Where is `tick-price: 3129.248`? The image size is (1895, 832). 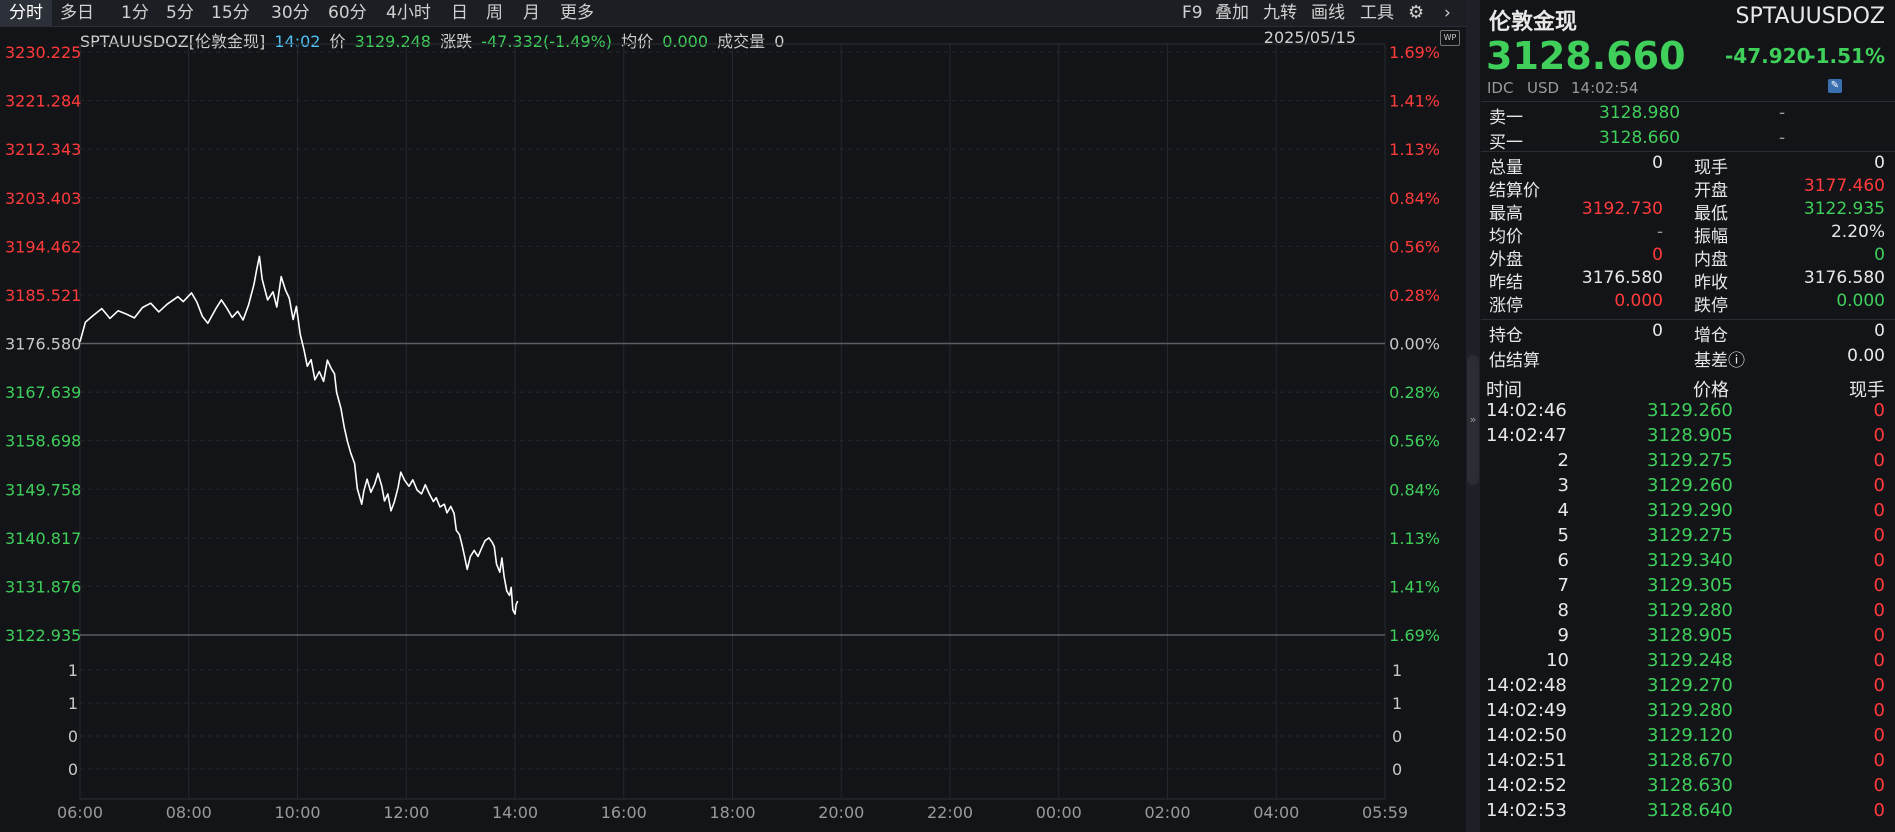
tick-price: 3129.248 is located at coordinates (1690, 660).